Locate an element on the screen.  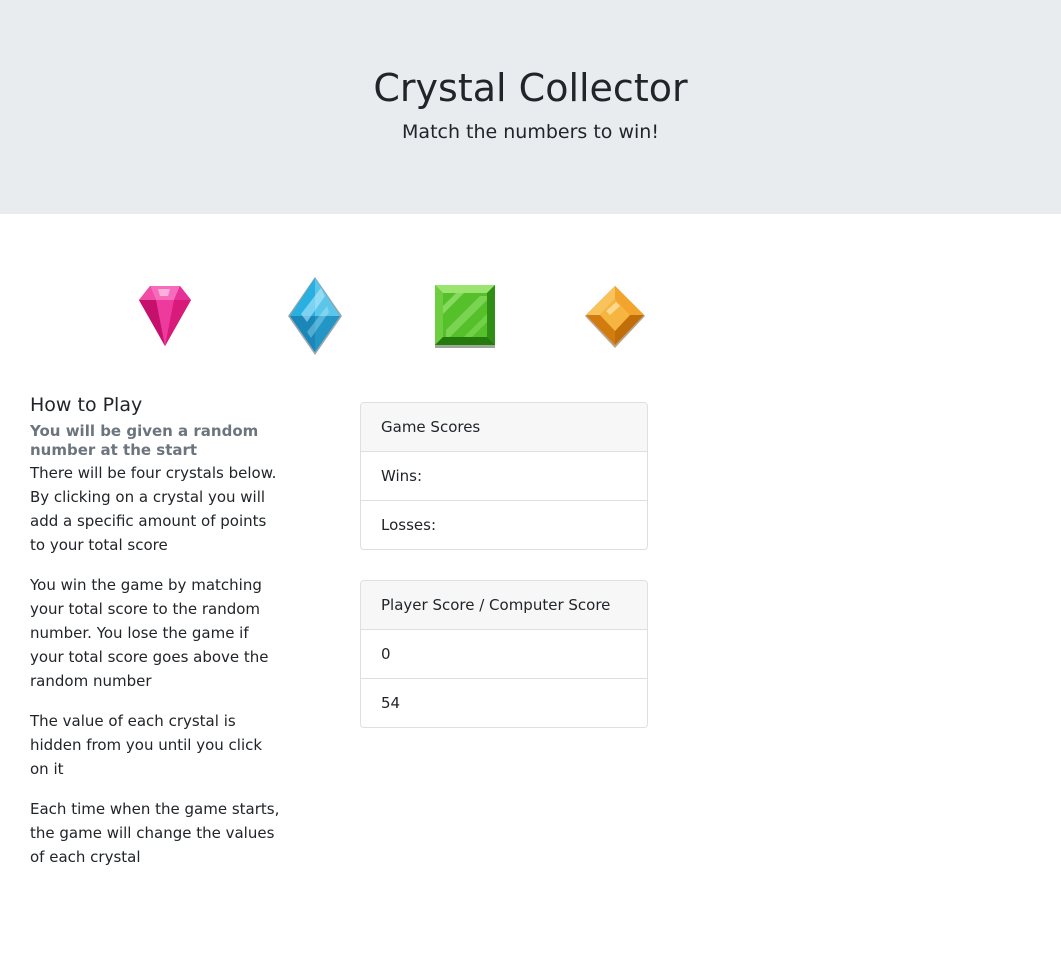
pink-crystal-icon is located at coordinates (165, 316).